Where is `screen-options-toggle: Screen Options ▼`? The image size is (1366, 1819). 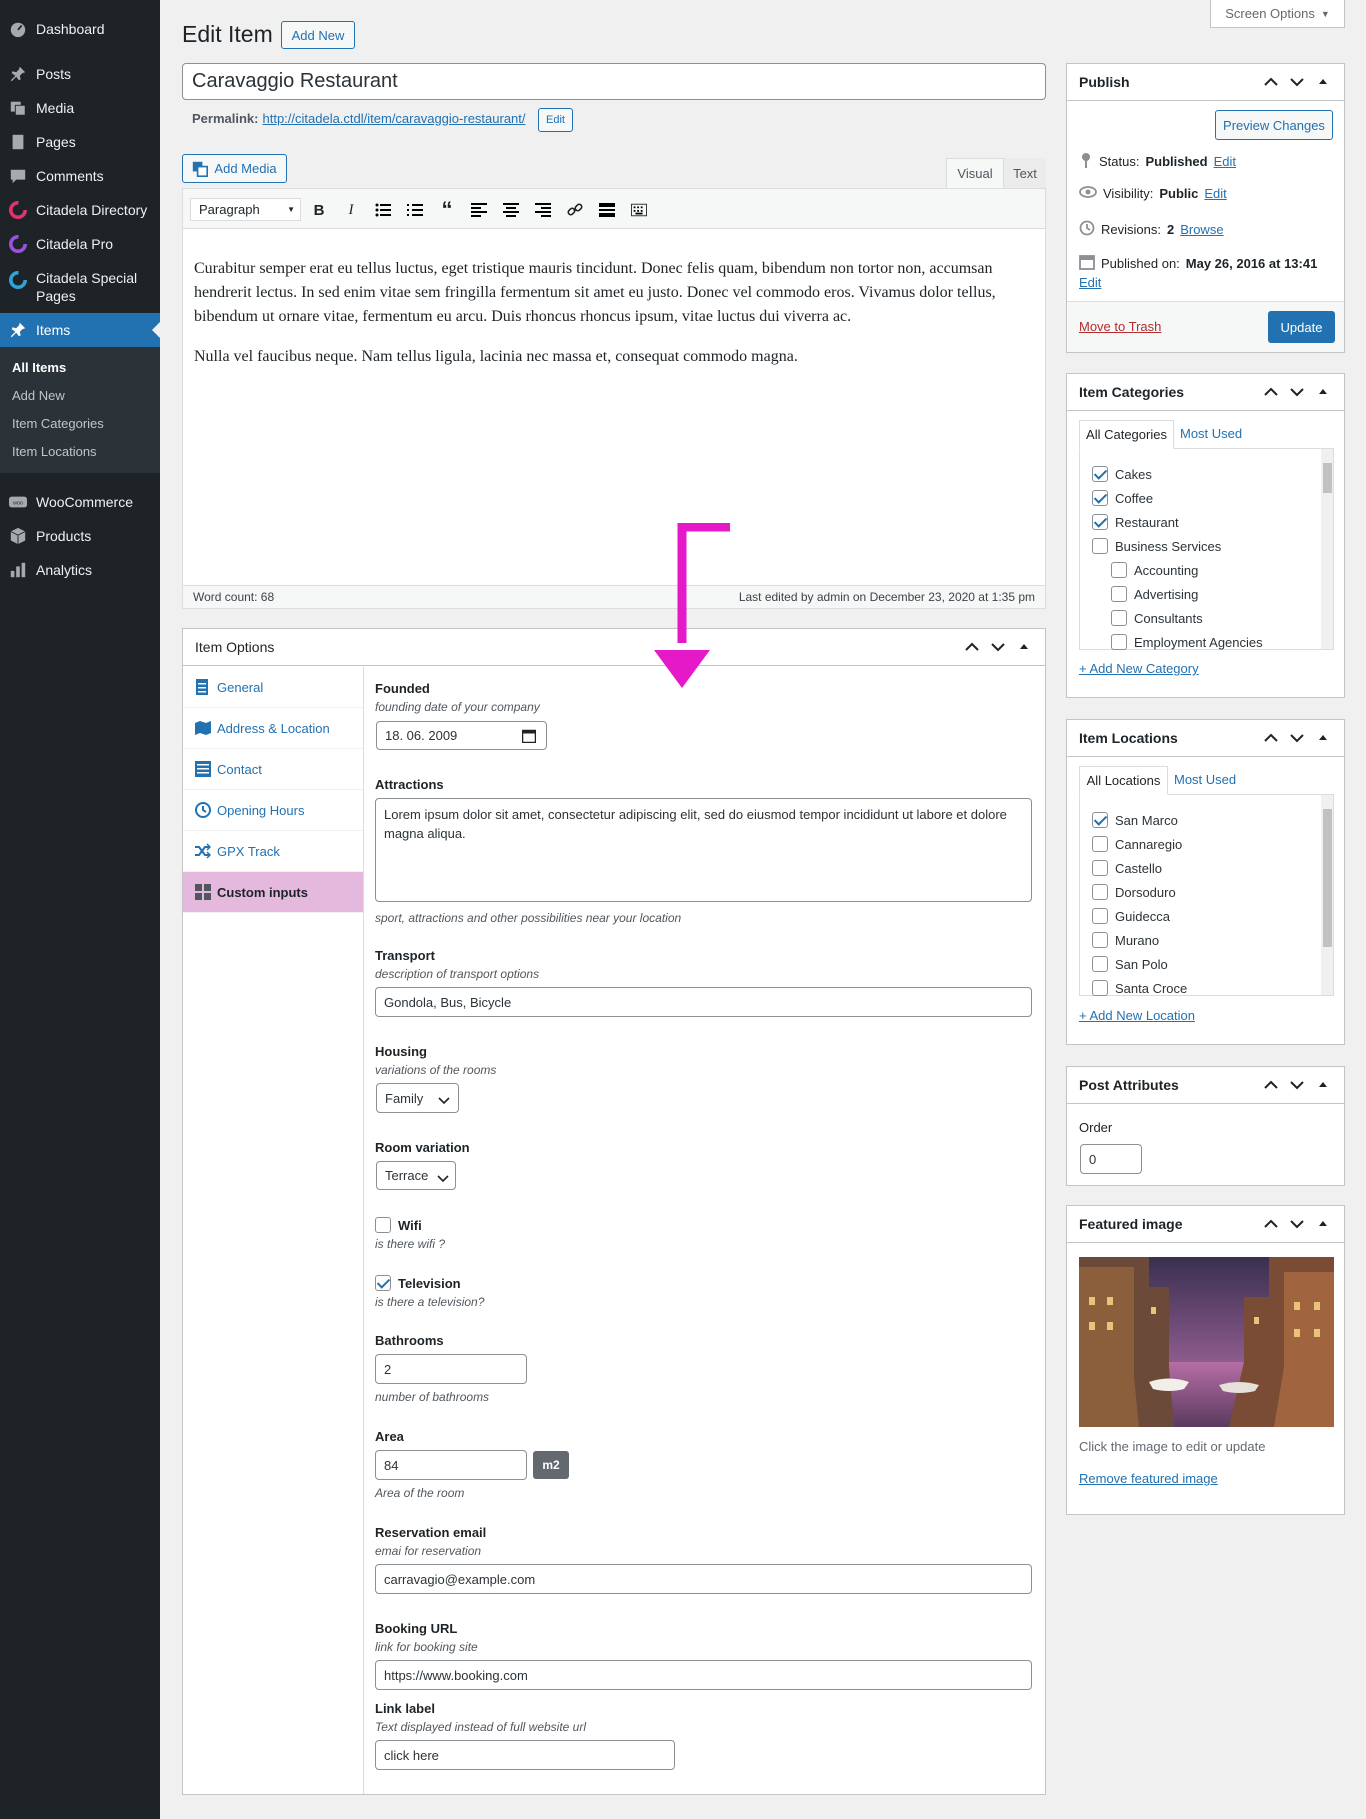
screen-options-toggle: Screen Options ▼ is located at coordinates (1277, 14).